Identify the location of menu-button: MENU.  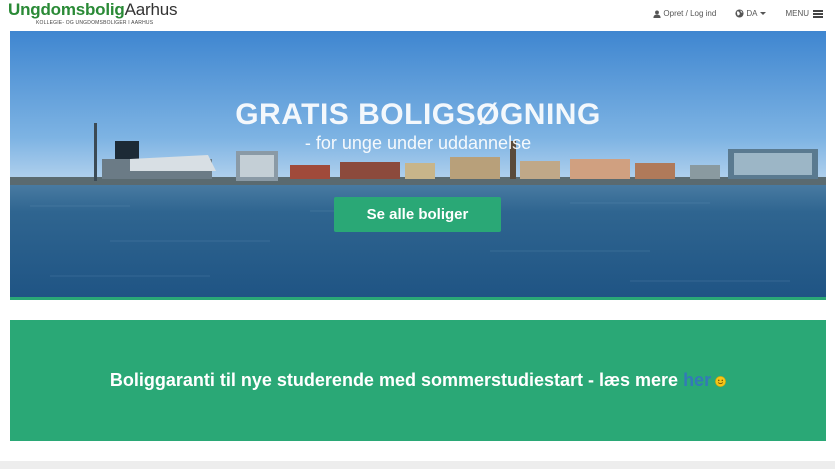
(804, 13).